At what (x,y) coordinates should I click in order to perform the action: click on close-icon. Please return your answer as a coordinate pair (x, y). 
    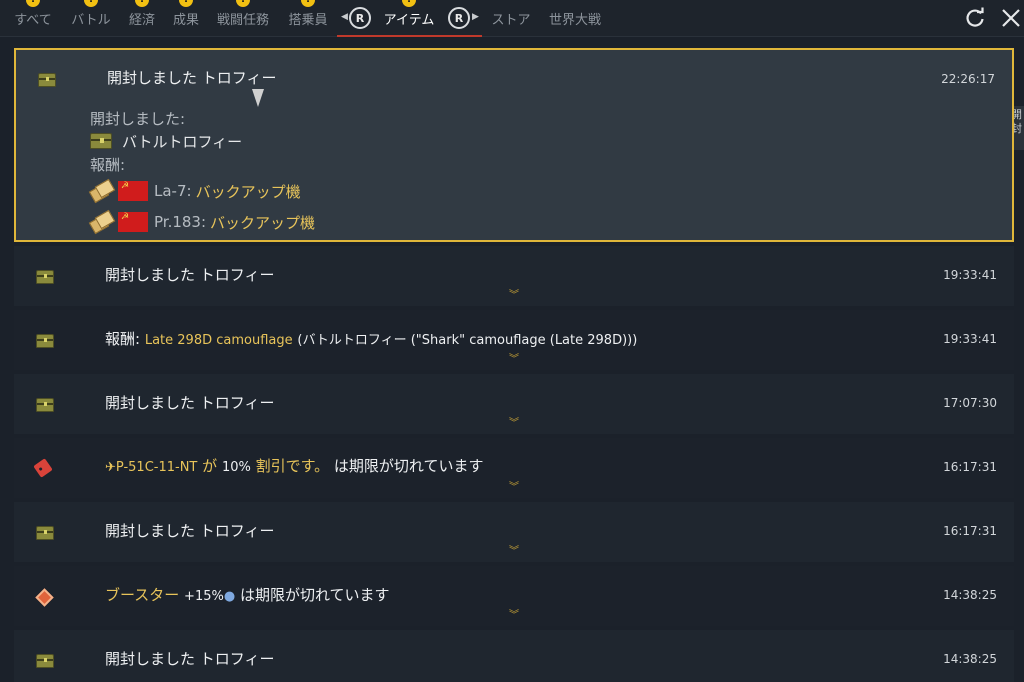
    Looking at the image, I should click on (1011, 18).